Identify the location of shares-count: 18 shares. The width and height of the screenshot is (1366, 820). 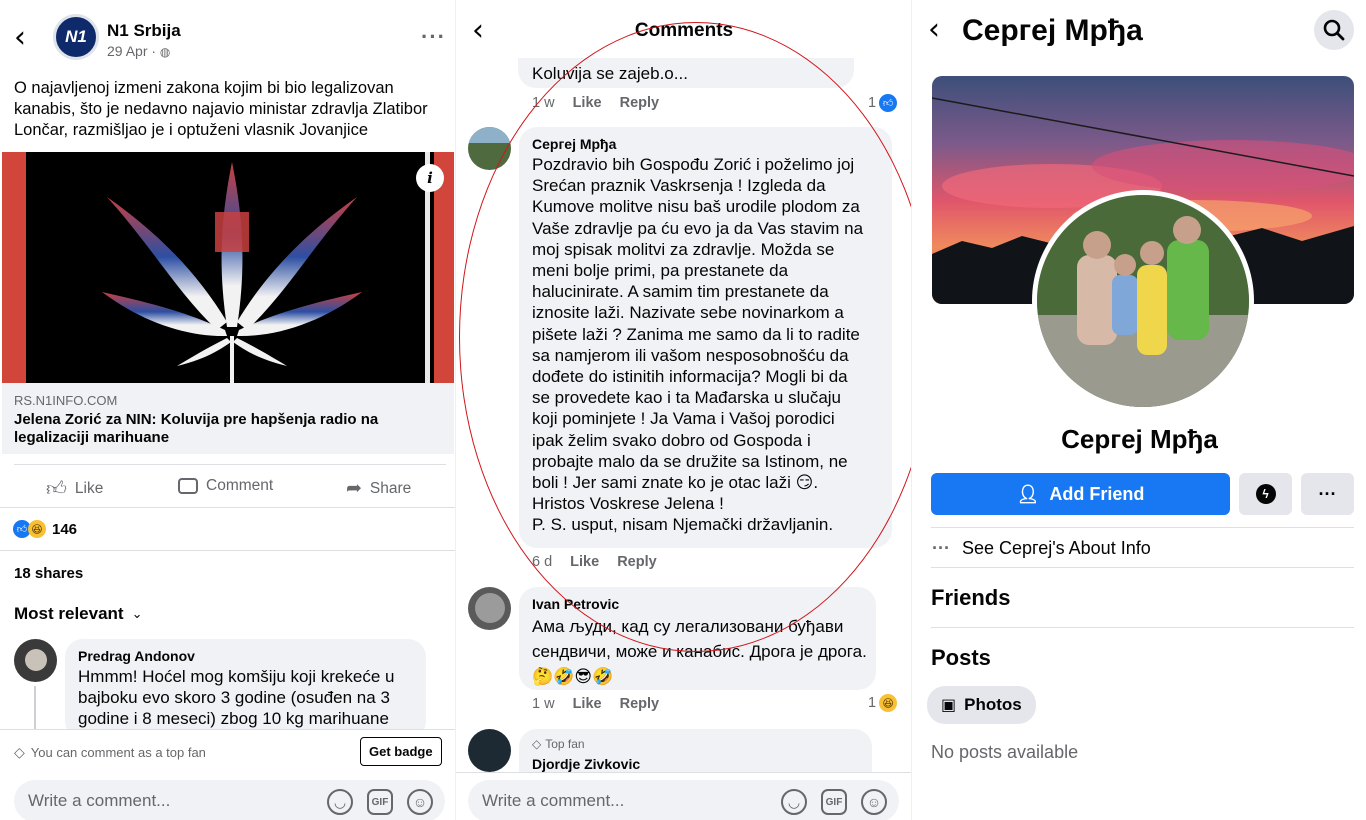
(48, 573).